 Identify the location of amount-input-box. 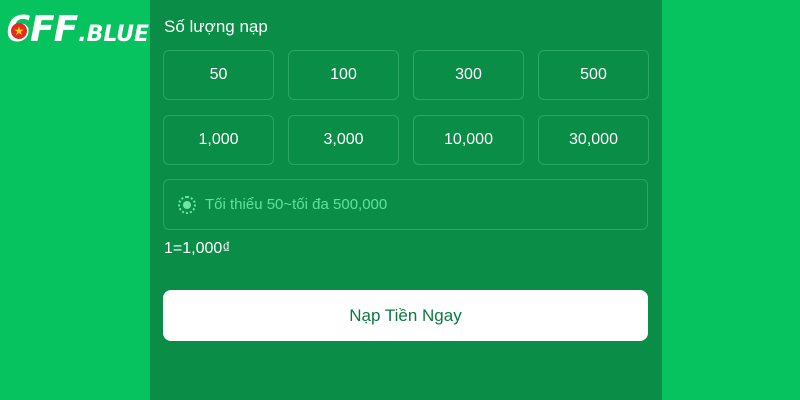
(405, 204).